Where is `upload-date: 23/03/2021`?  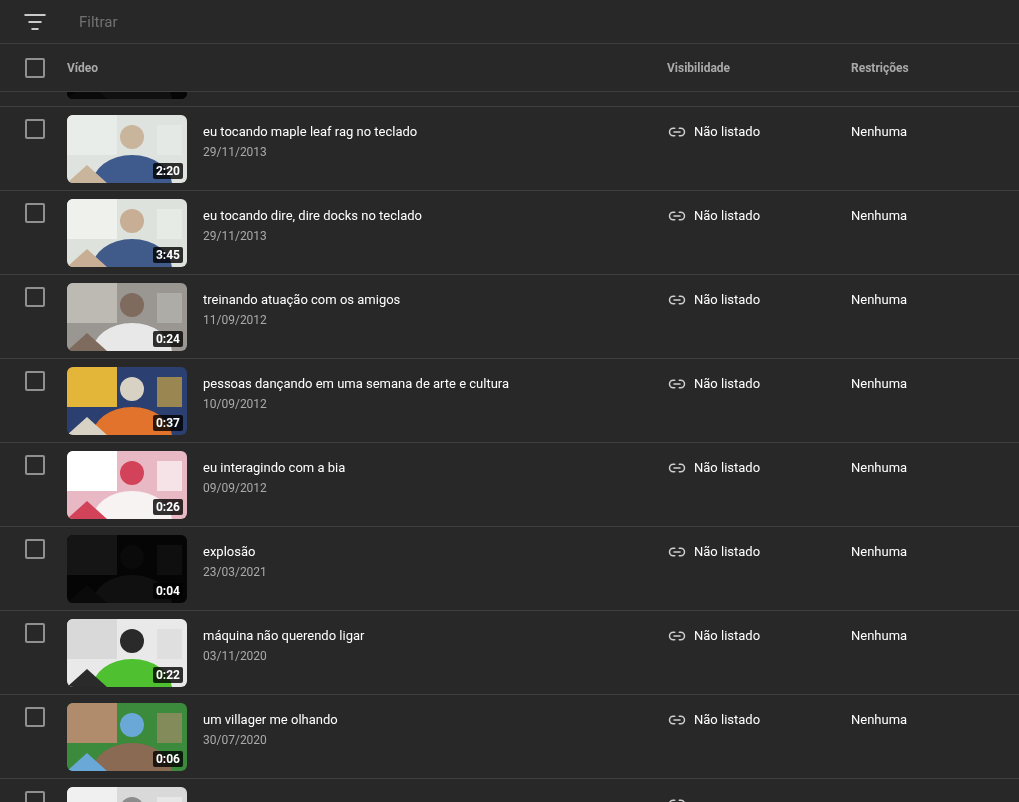 upload-date: 23/03/2021 is located at coordinates (235, 572).